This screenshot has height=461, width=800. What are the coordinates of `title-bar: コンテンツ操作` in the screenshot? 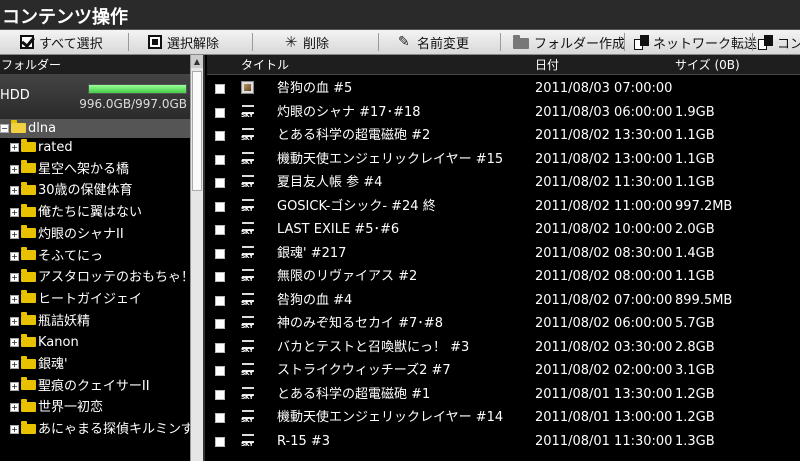 It's located at (400, 15).